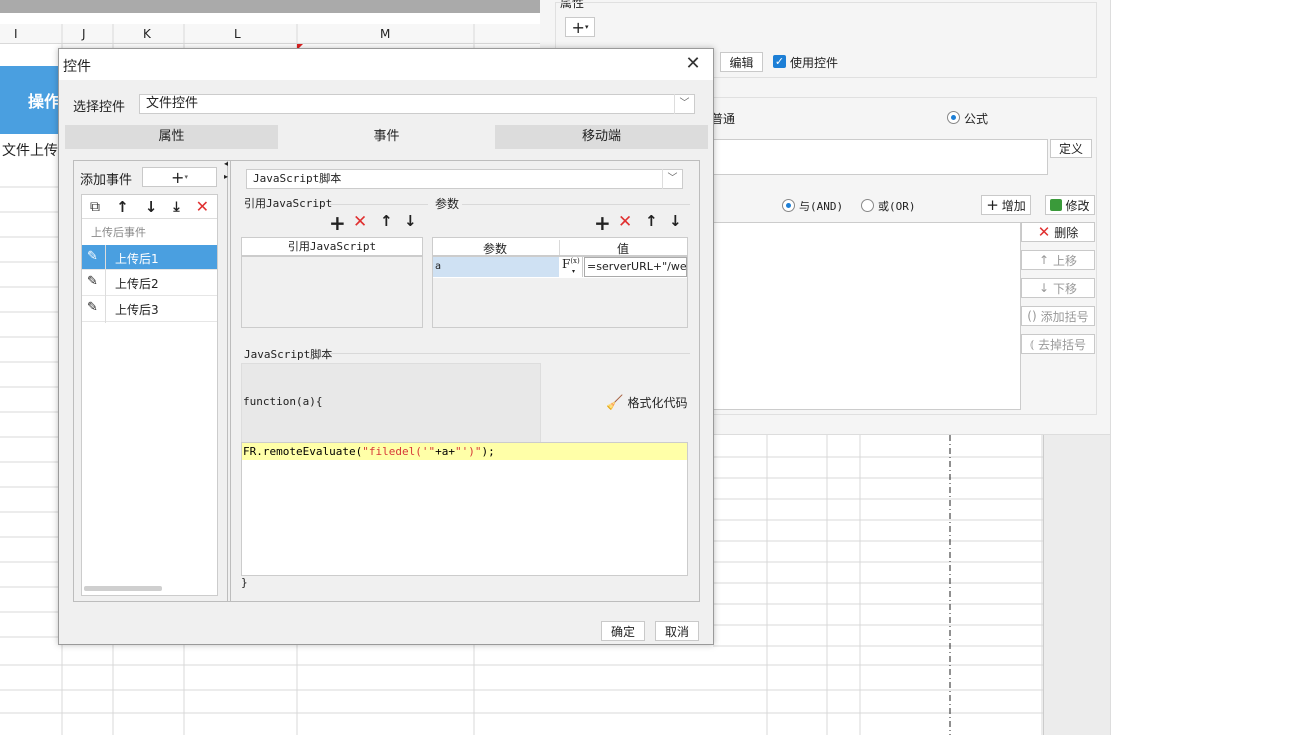  Describe the element at coordinates (1077, 205) in the screenshot. I see `modify-condition-label: 修改` at that location.